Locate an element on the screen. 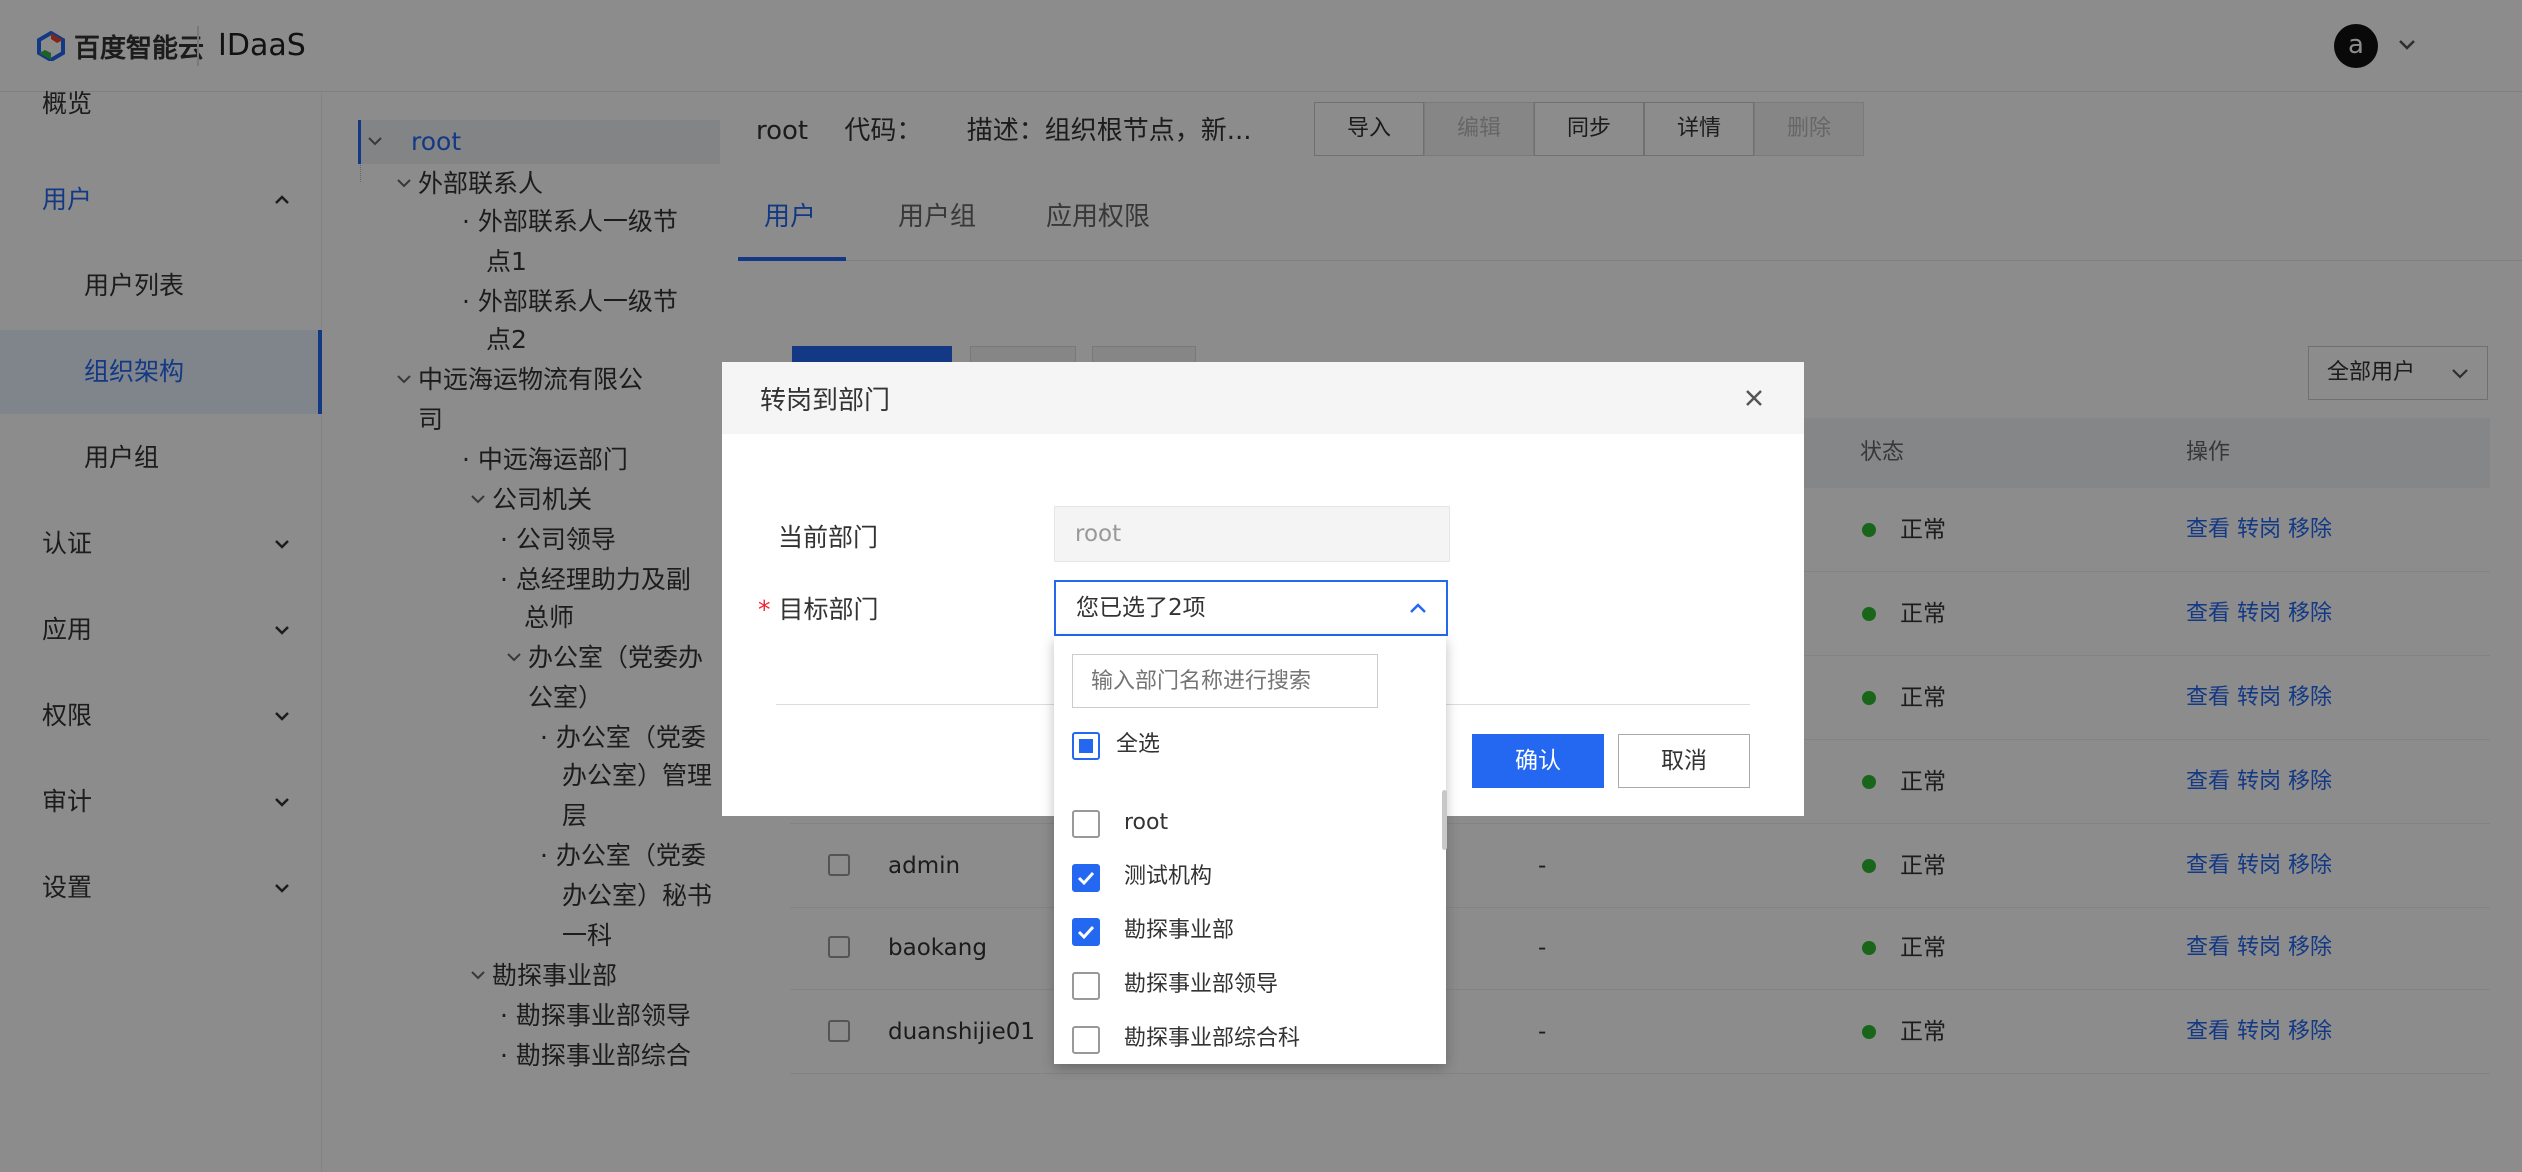 This screenshot has height=1172, width=2522. dept-option: 勘探事业部 is located at coordinates (1250, 931).